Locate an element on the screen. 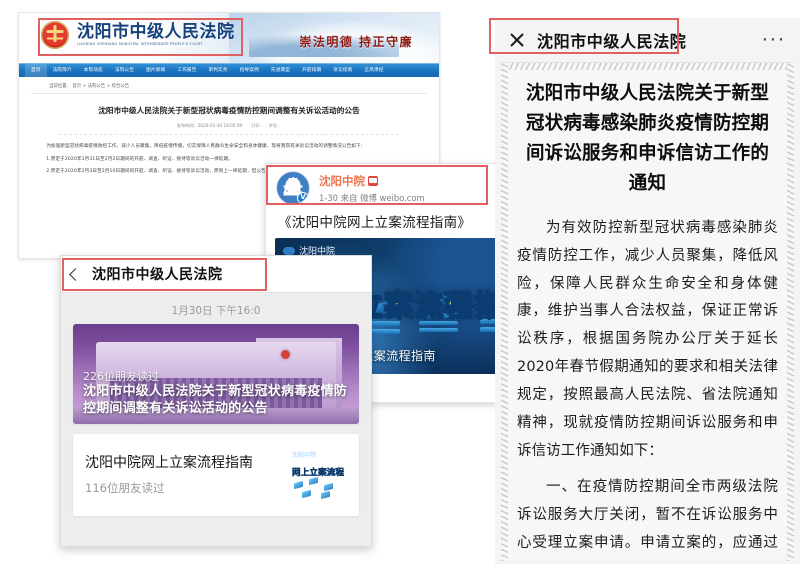  more-options-icon: ··· is located at coordinates (774, 40).